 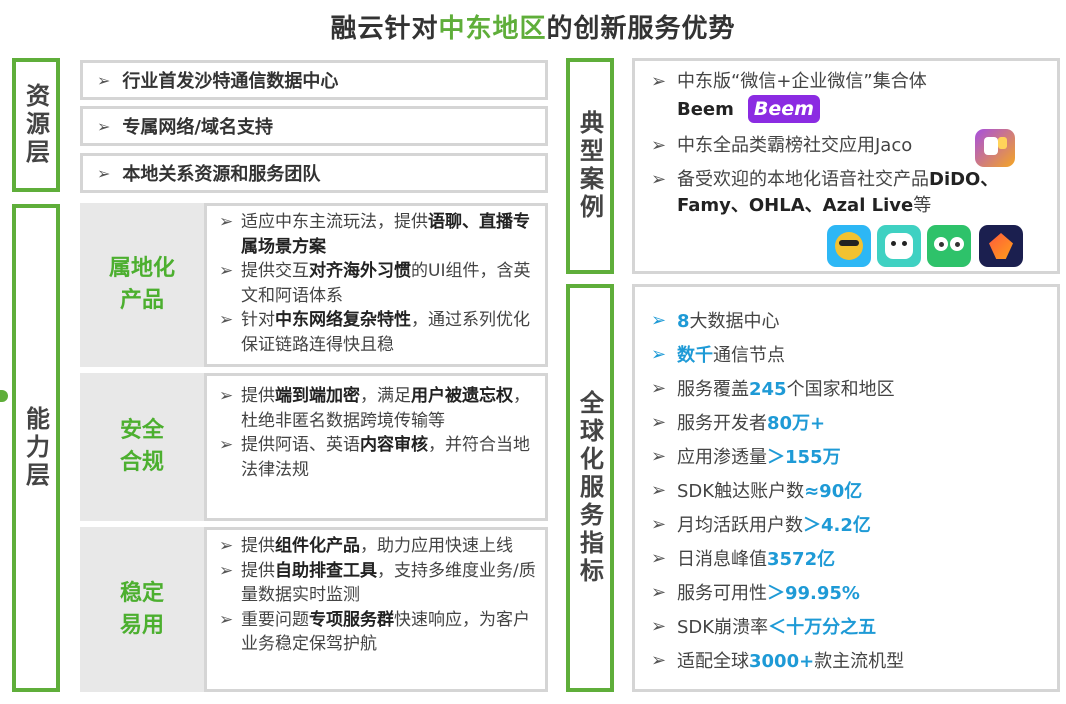 What do you see at coordinates (837, 525) in the screenshot?
I see `stat-number: ＞4.2亿` at bounding box center [837, 525].